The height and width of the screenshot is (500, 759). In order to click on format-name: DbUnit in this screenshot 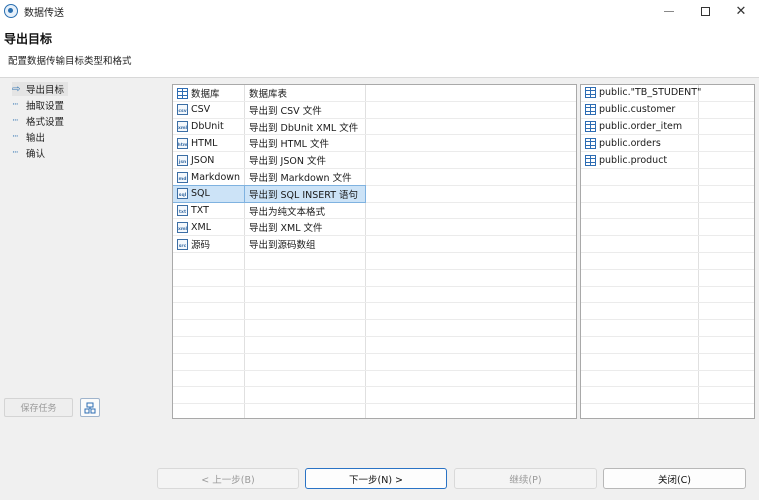, I will do `click(207, 127)`.